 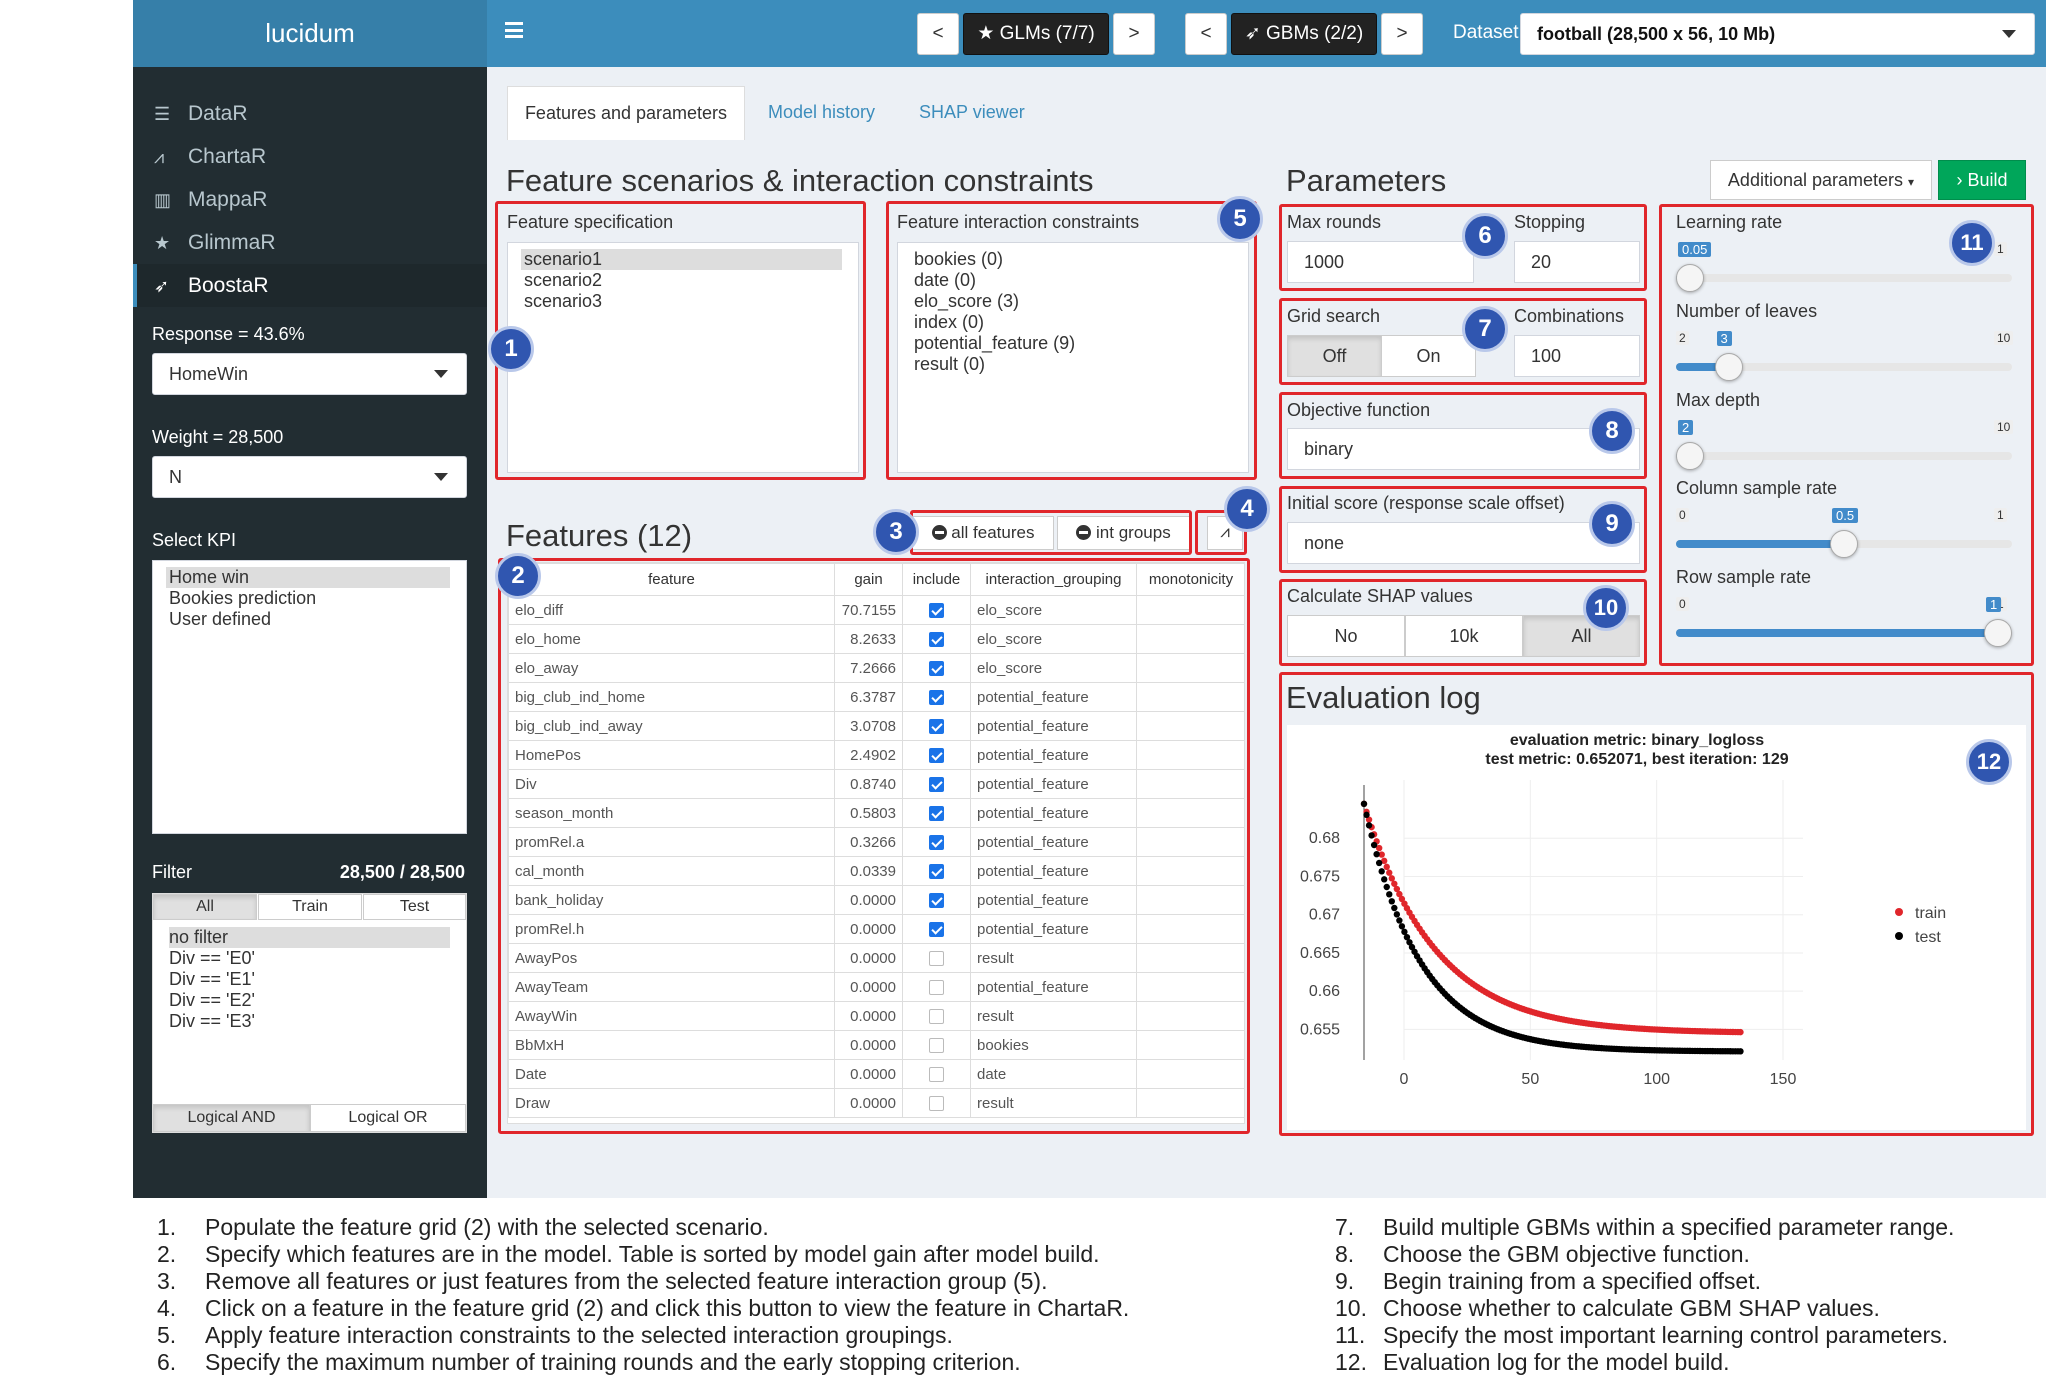 What do you see at coordinates (308, 577) in the screenshot?
I see `list-item: Home win` at bounding box center [308, 577].